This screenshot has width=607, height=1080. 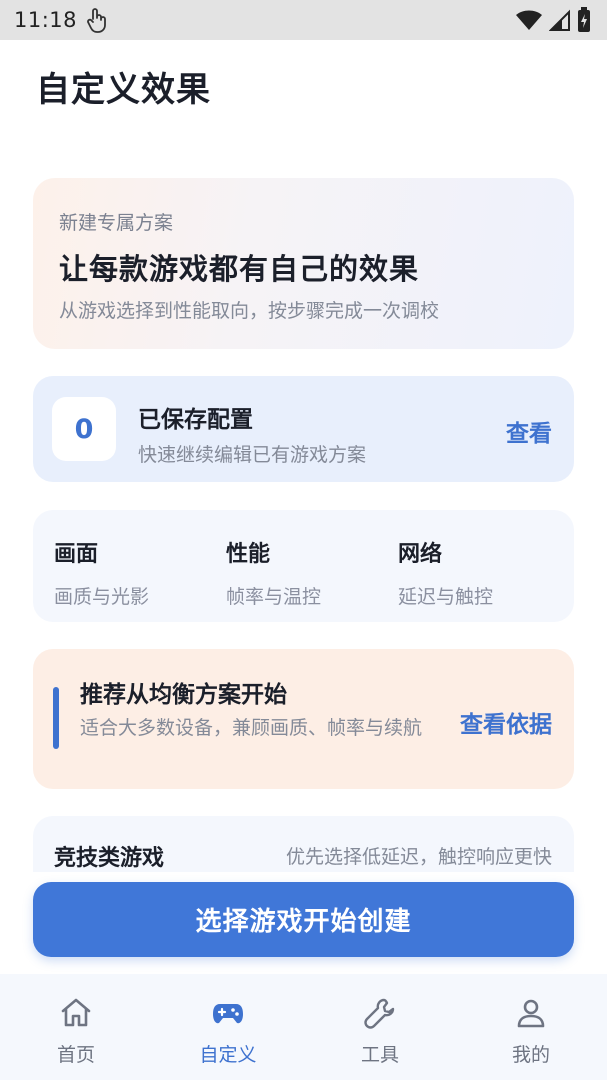 What do you see at coordinates (251, 728) in the screenshot?
I see `recommendation-description: 适合大多数设备，兼顾画质、帧率与续航` at bounding box center [251, 728].